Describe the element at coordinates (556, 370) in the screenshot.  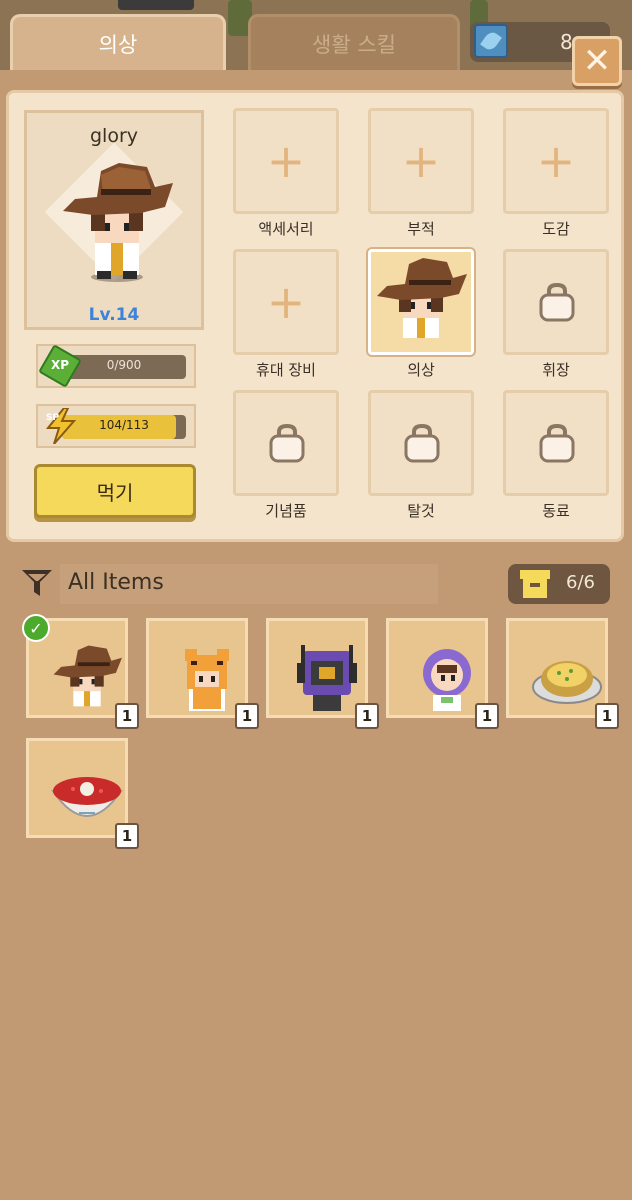
I see `equip-slot-label: 휘장` at that location.